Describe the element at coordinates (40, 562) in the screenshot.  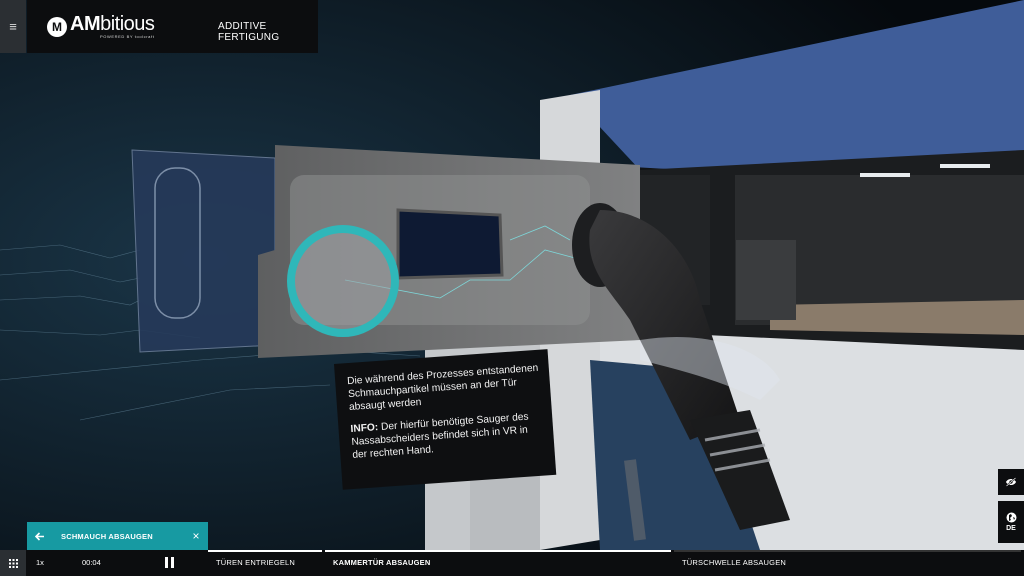
I see `playback-speed-button: 1x` at that location.